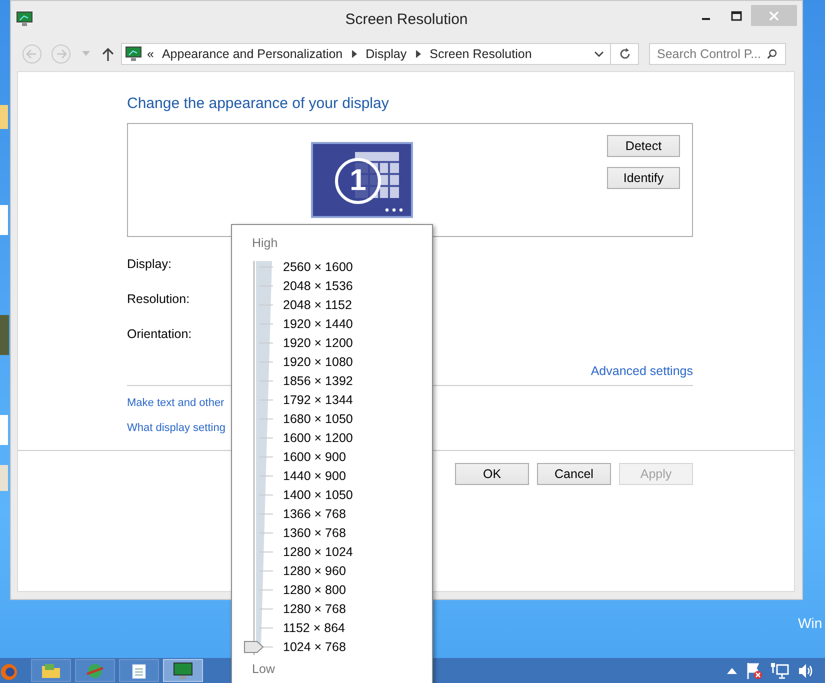 The width and height of the screenshot is (825, 683). Describe the element at coordinates (318, 590) in the screenshot. I see `resolution-option: 1280 × 800` at that location.